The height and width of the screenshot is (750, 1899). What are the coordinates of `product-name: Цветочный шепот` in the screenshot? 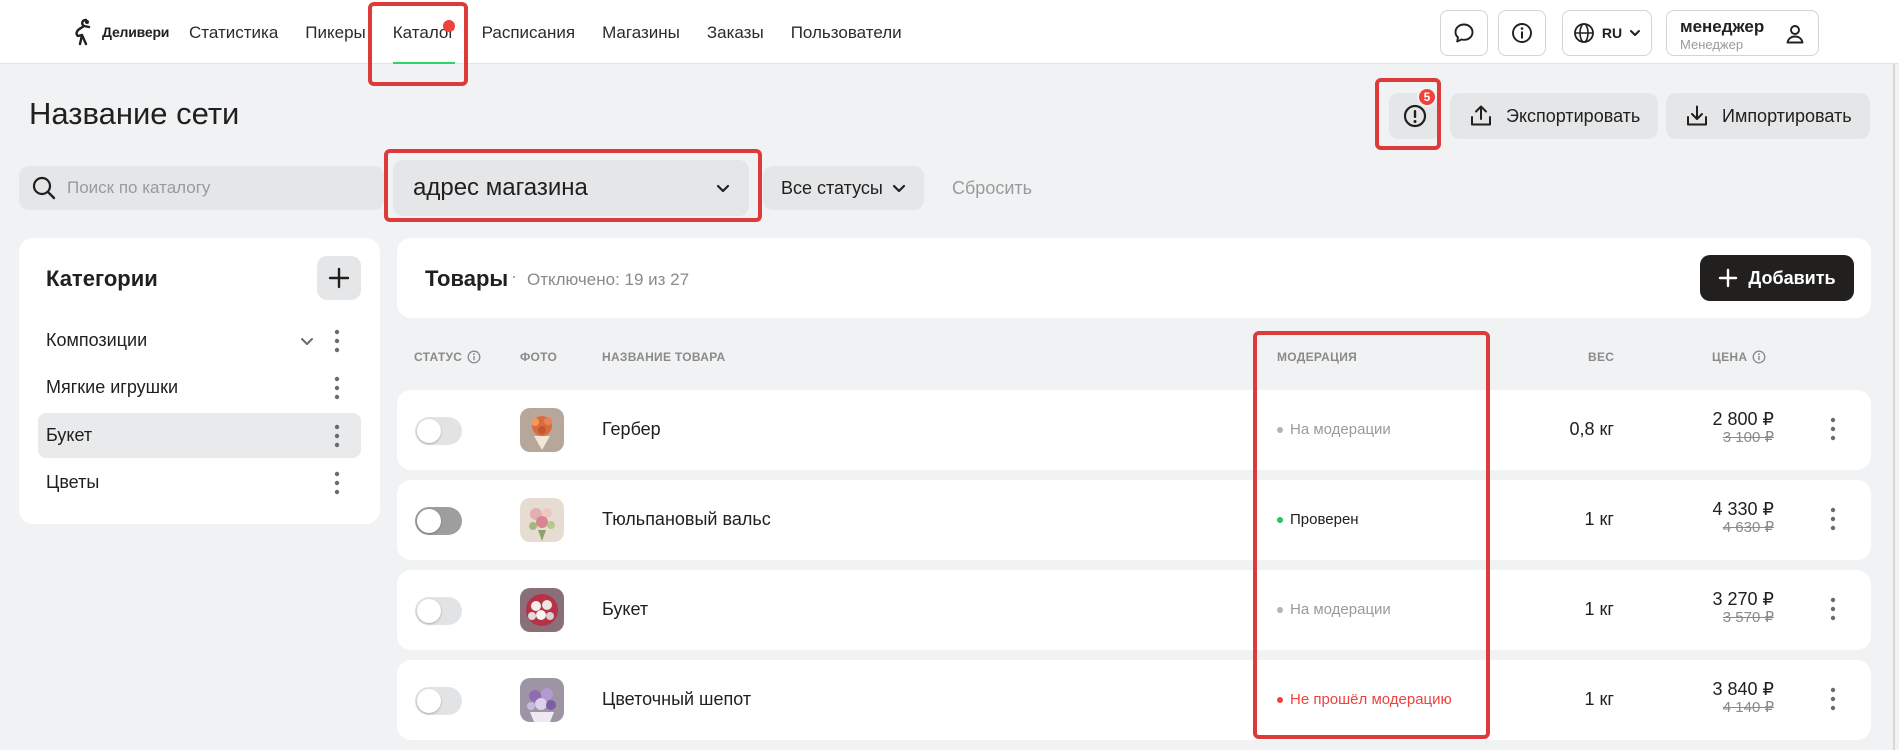 It's located at (676, 699).